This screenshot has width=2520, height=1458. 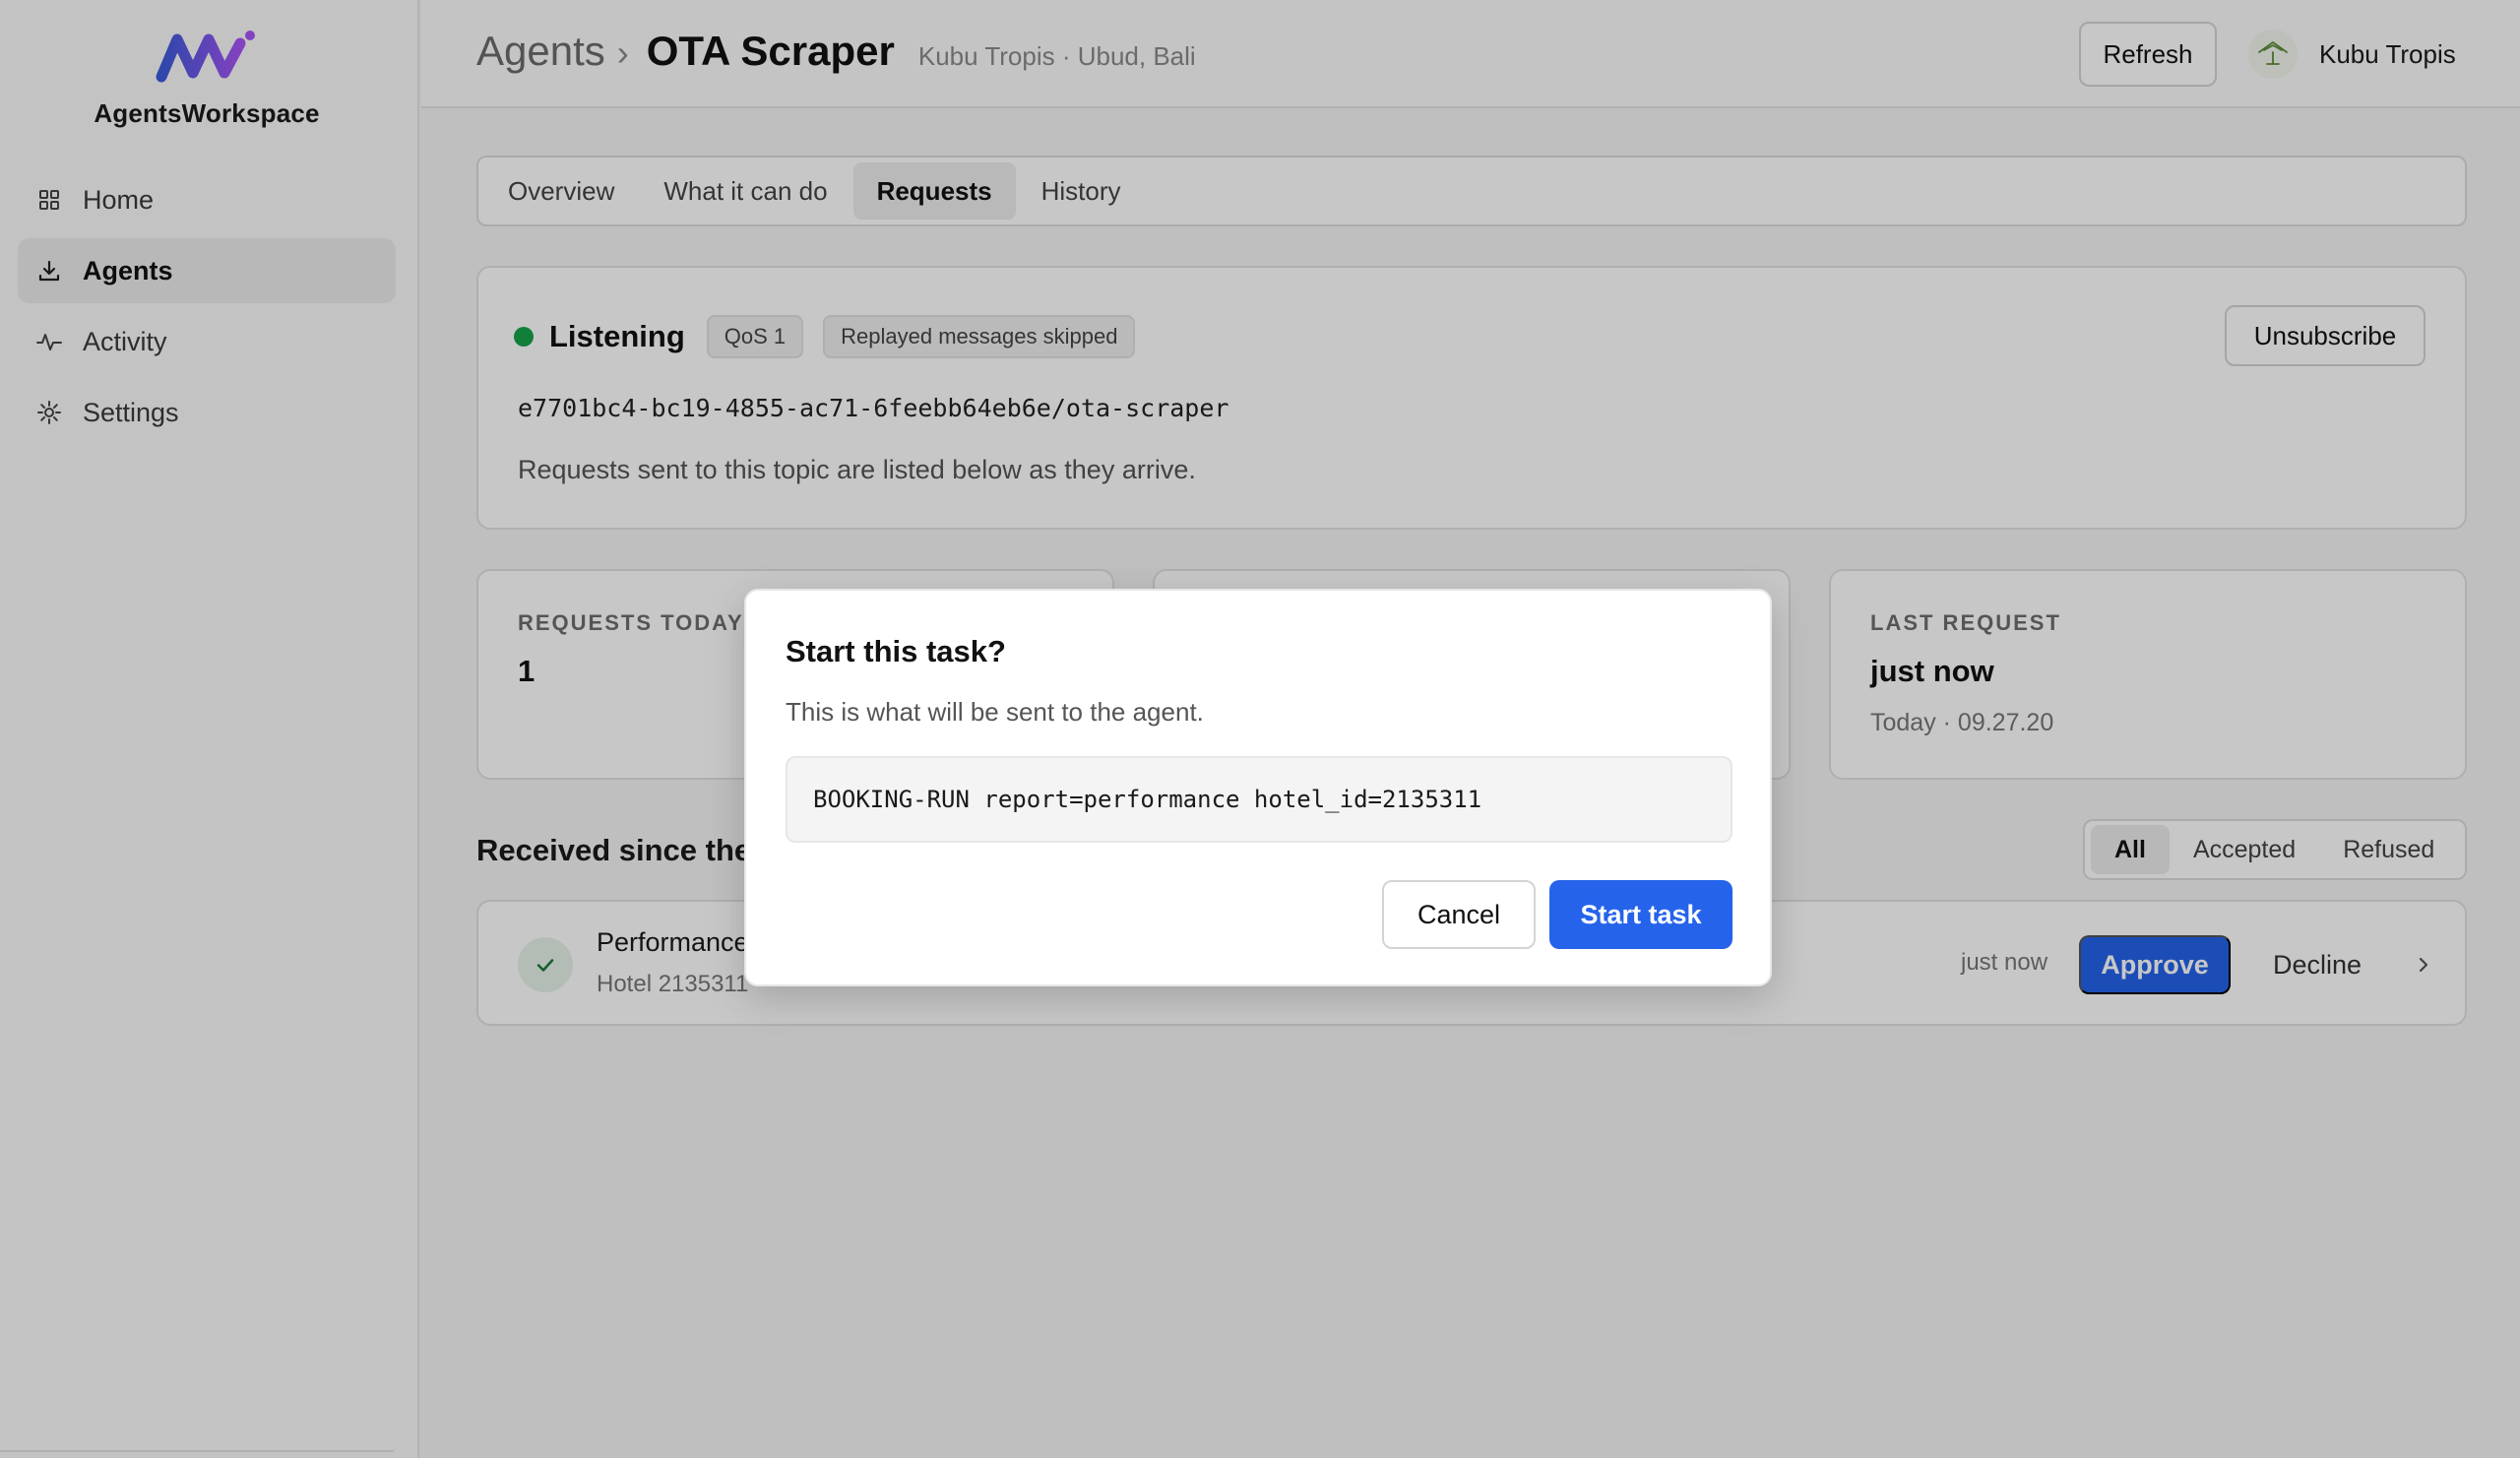 What do you see at coordinates (1640, 914) in the screenshot?
I see `start-task-button: Start task` at bounding box center [1640, 914].